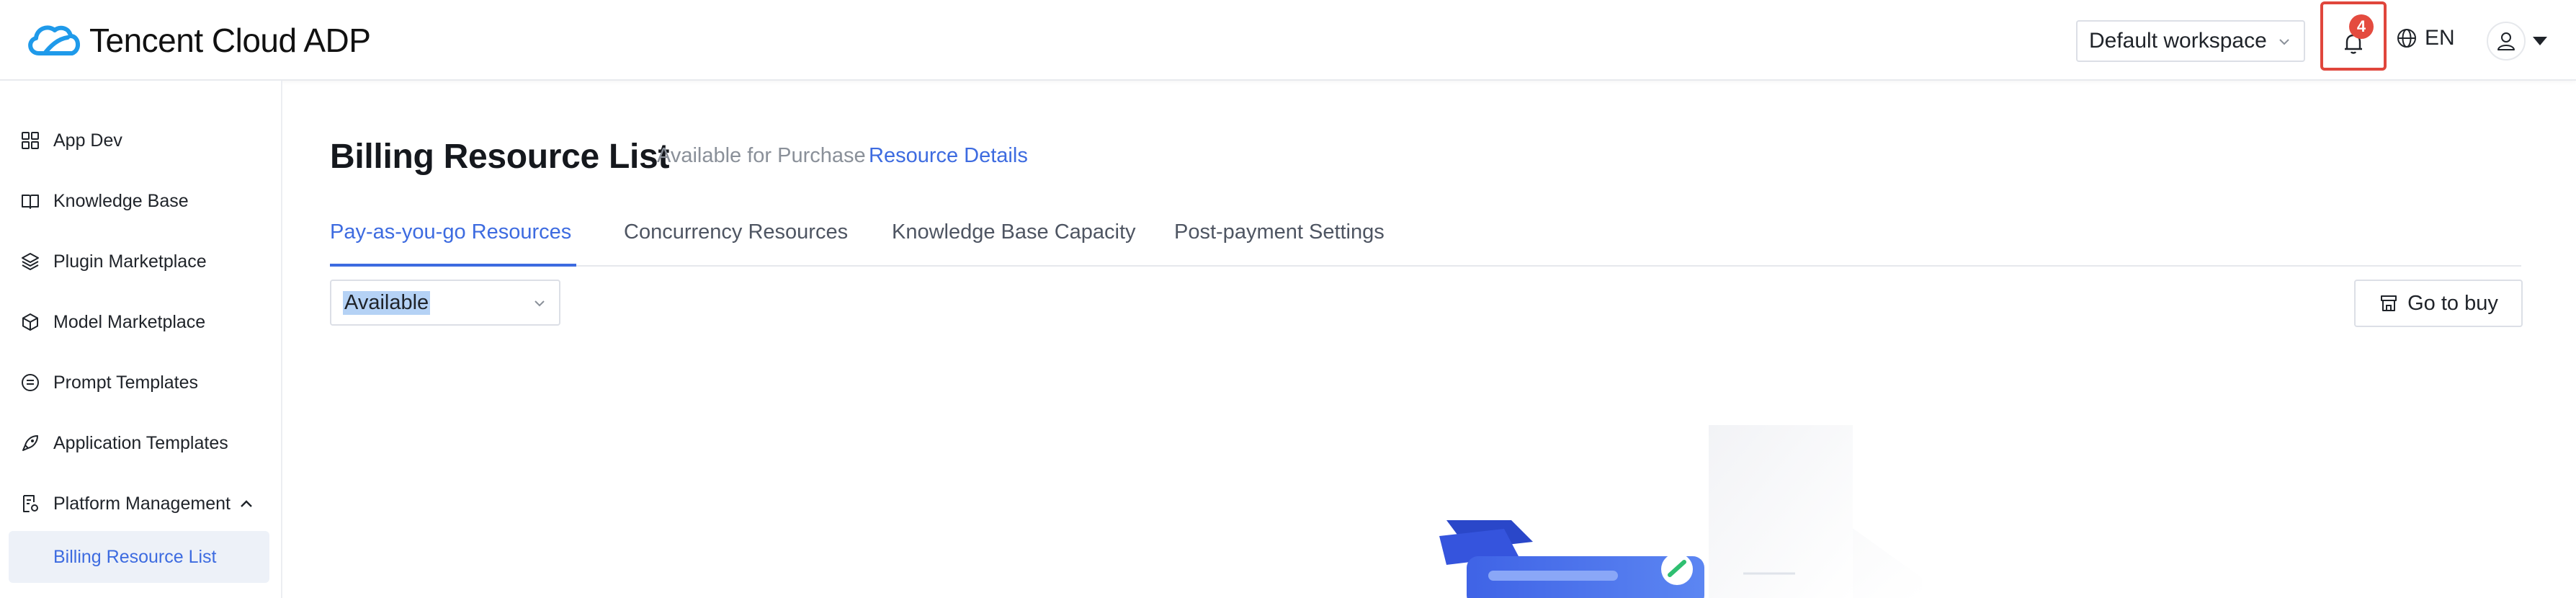 This screenshot has width=2576, height=598. What do you see at coordinates (387, 302) in the screenshot?
I see `status-filter-value: Available` at bounding box center [387, 302].